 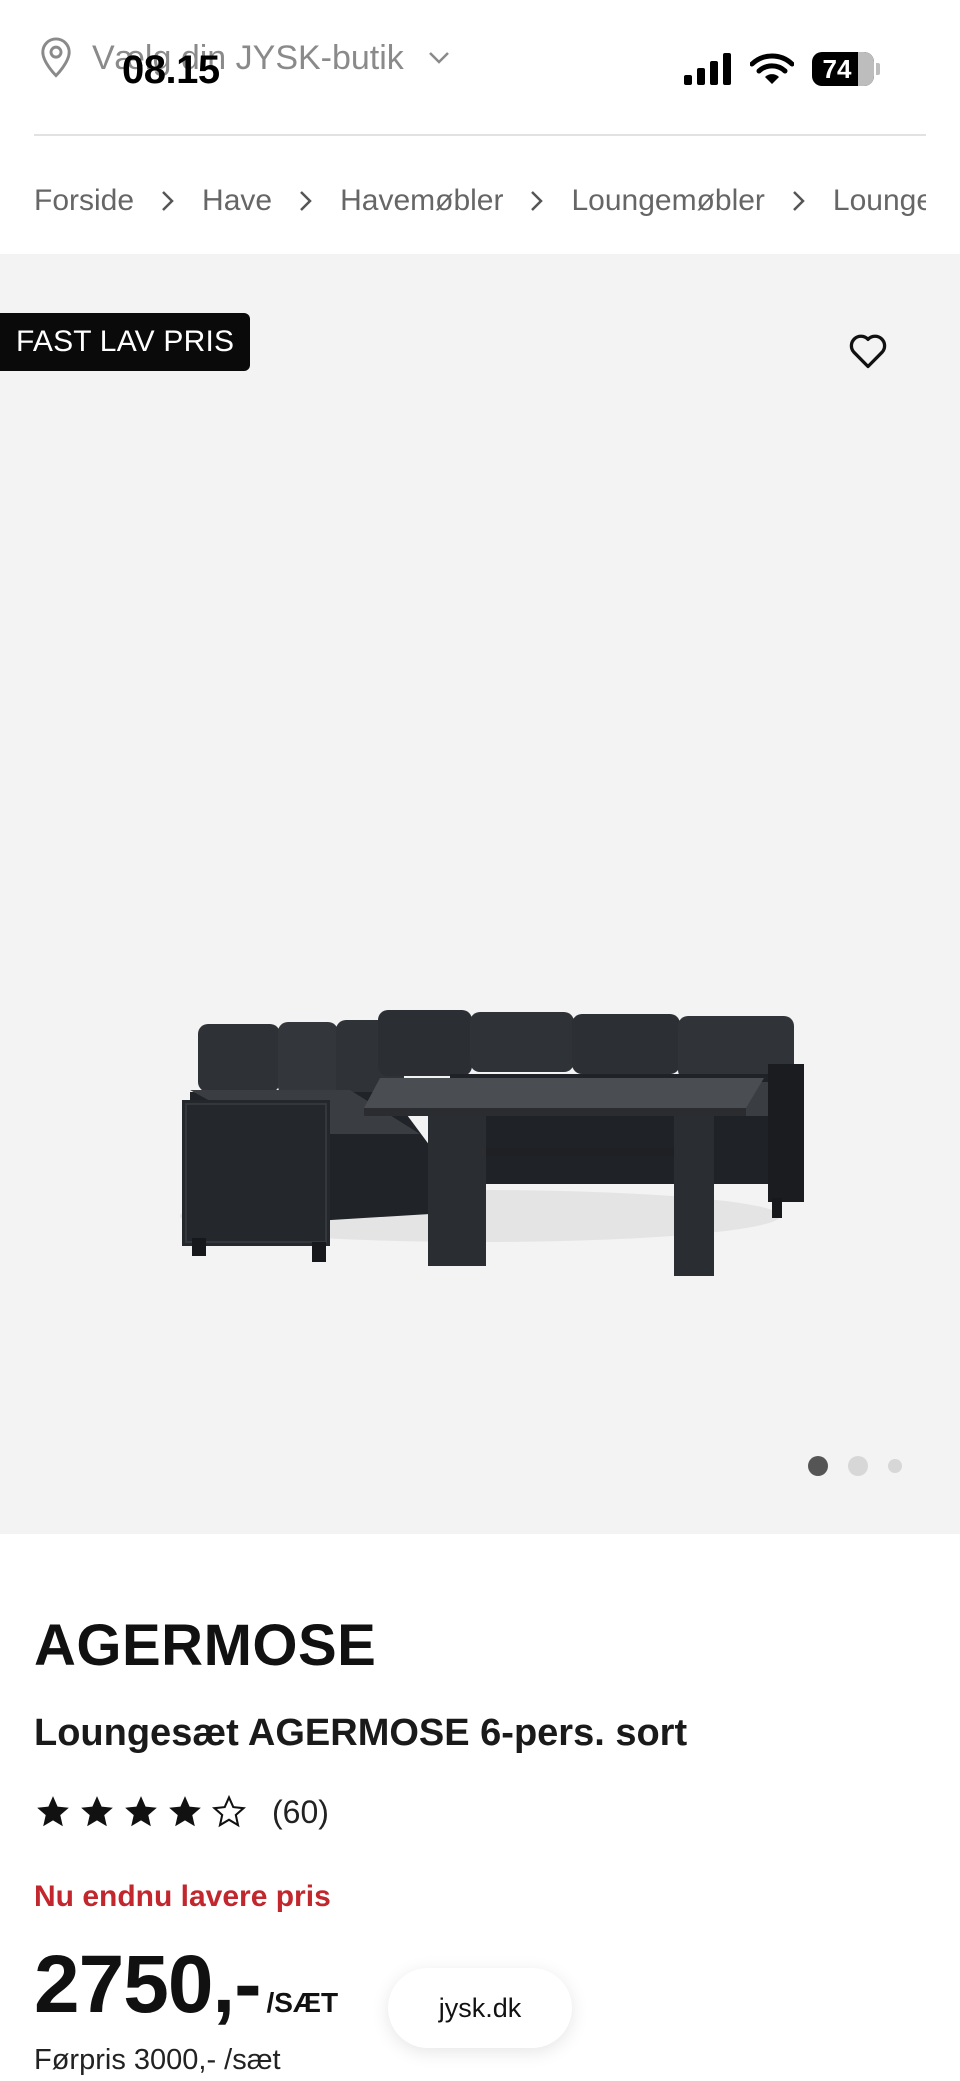 I want to click on breadcrumb-loungesaet: Loungesæt, so click(x=879, y=201).